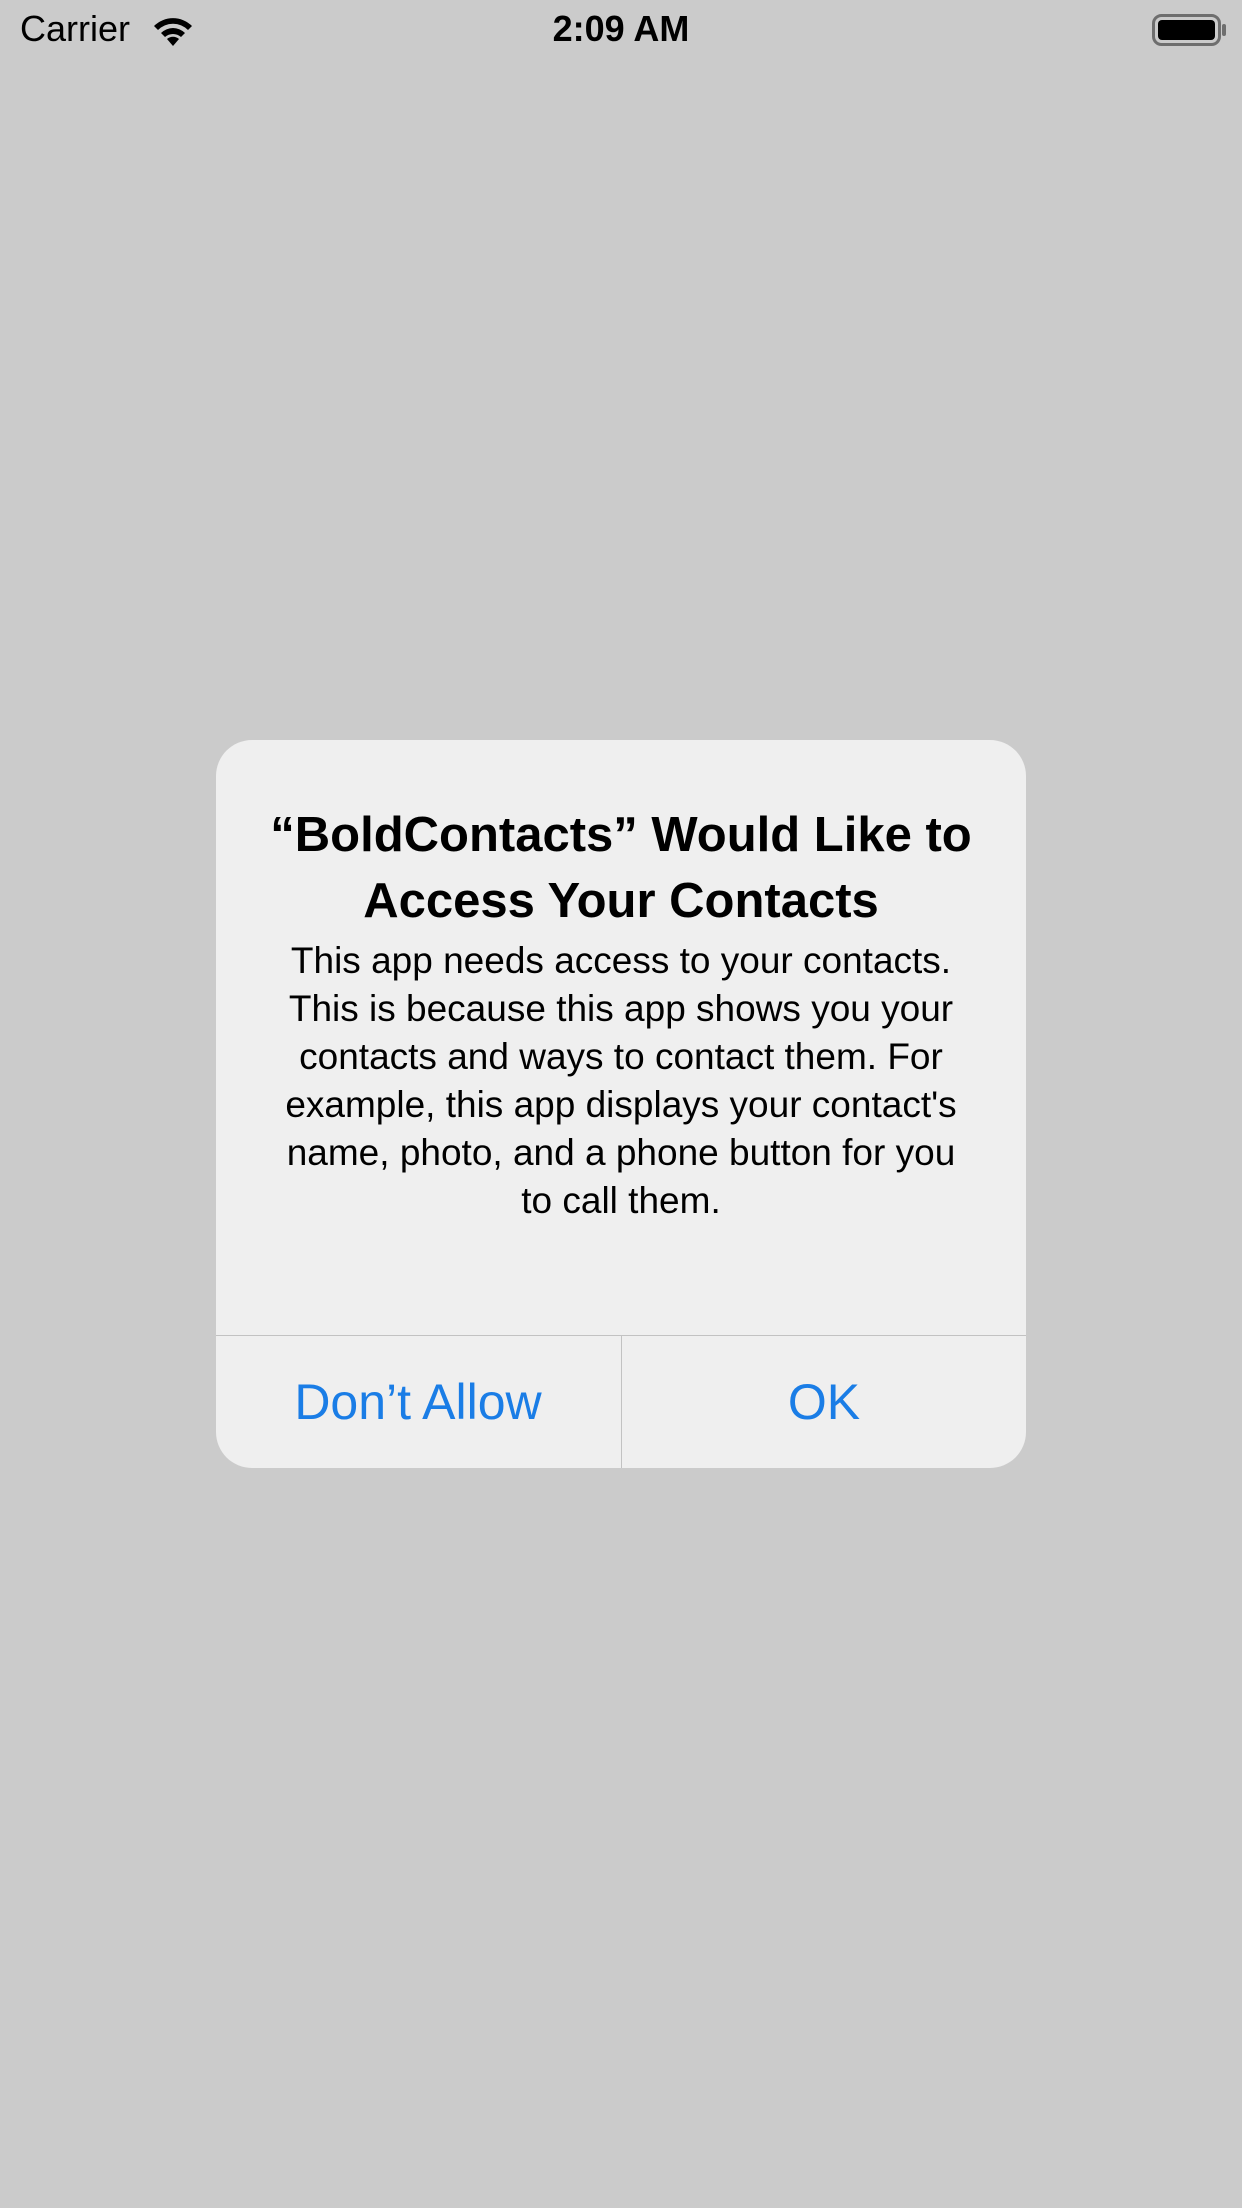  I want to click on dont-allow-button: Don’t Allow, so click(418, 1402).